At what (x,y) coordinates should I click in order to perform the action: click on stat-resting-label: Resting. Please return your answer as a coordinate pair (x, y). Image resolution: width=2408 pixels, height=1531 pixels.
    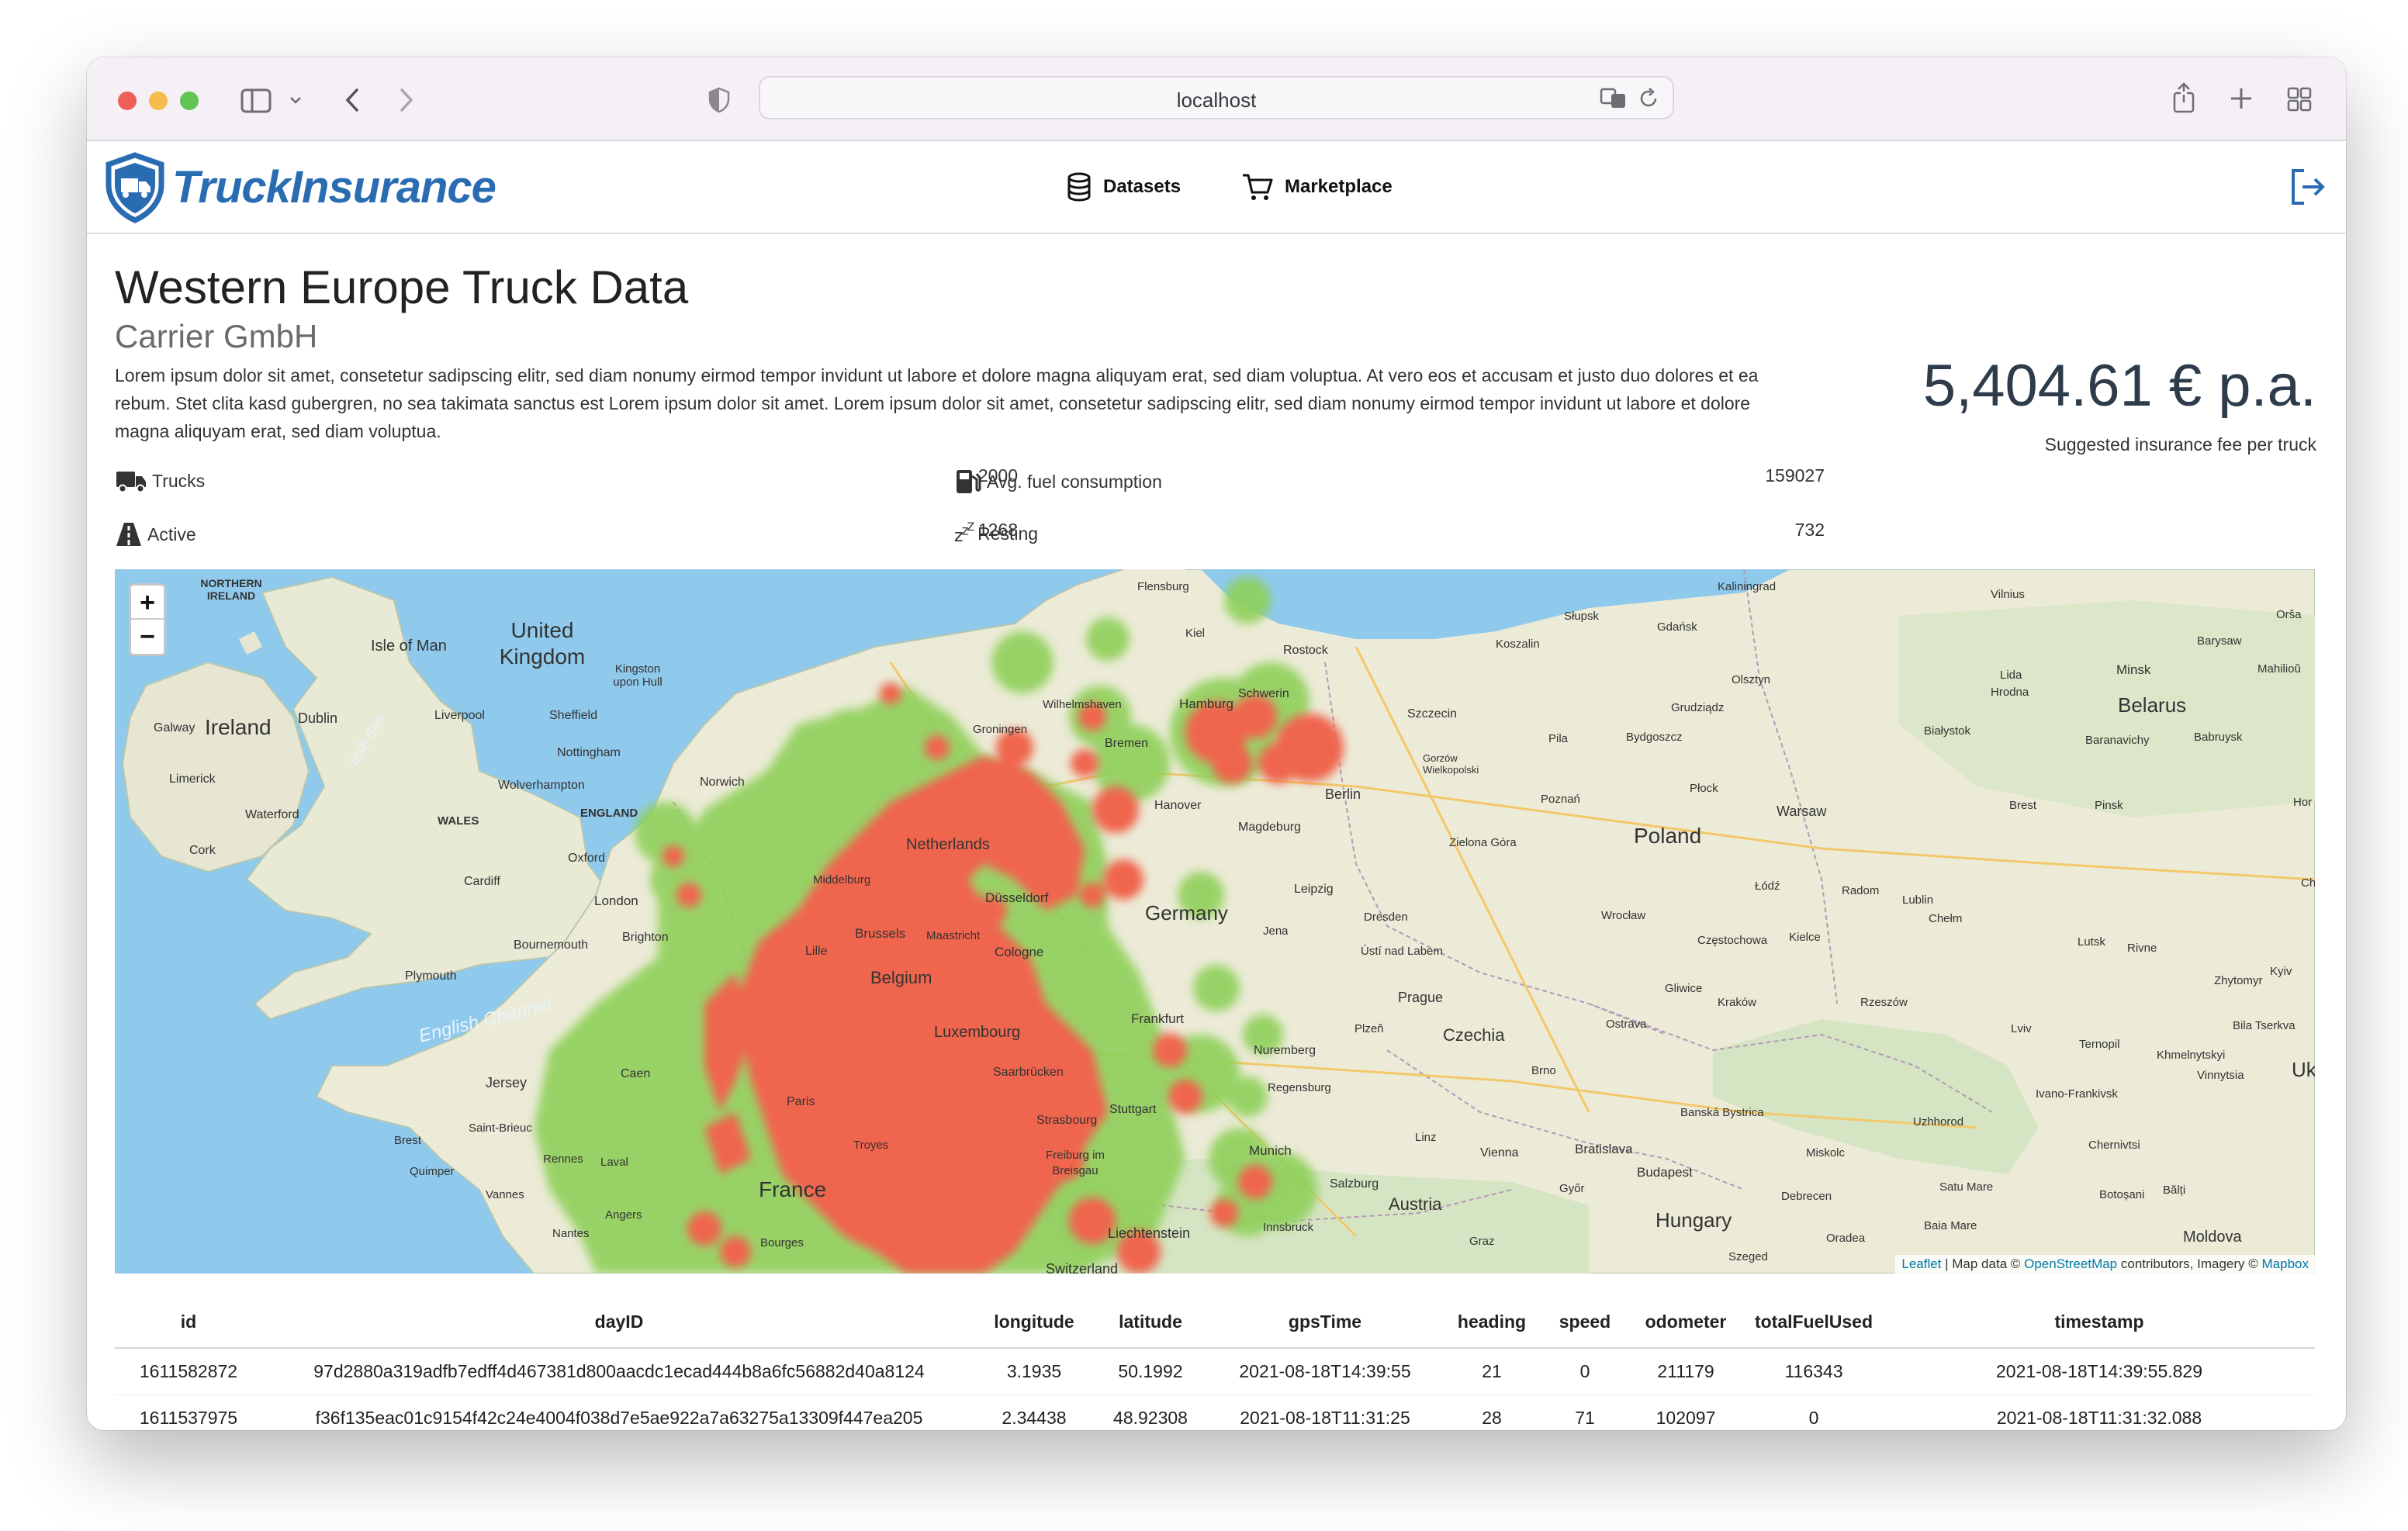
    Looking at the image, I should click on (1008, 533).